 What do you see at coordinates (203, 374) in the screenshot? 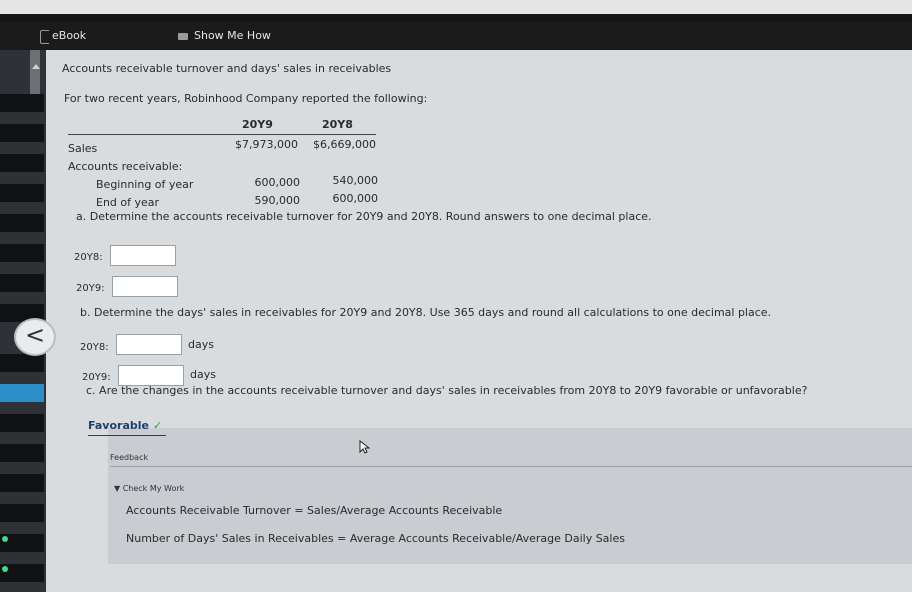
I see `unit-b-20y9: days` at bounding box center [203, 374].